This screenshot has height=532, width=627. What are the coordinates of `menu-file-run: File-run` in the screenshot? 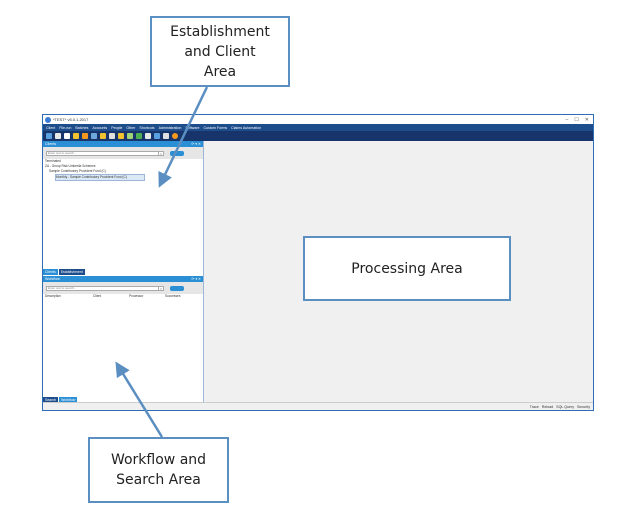 It's located at (65, 128).